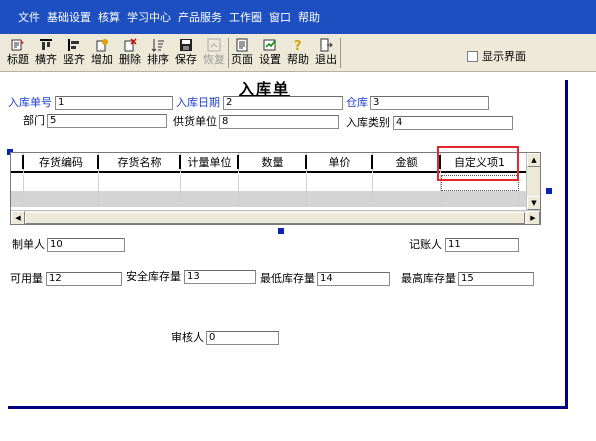 This screenshot has width=596, height=441. I want to click on min-stock-field: 14, so click(353, 279).